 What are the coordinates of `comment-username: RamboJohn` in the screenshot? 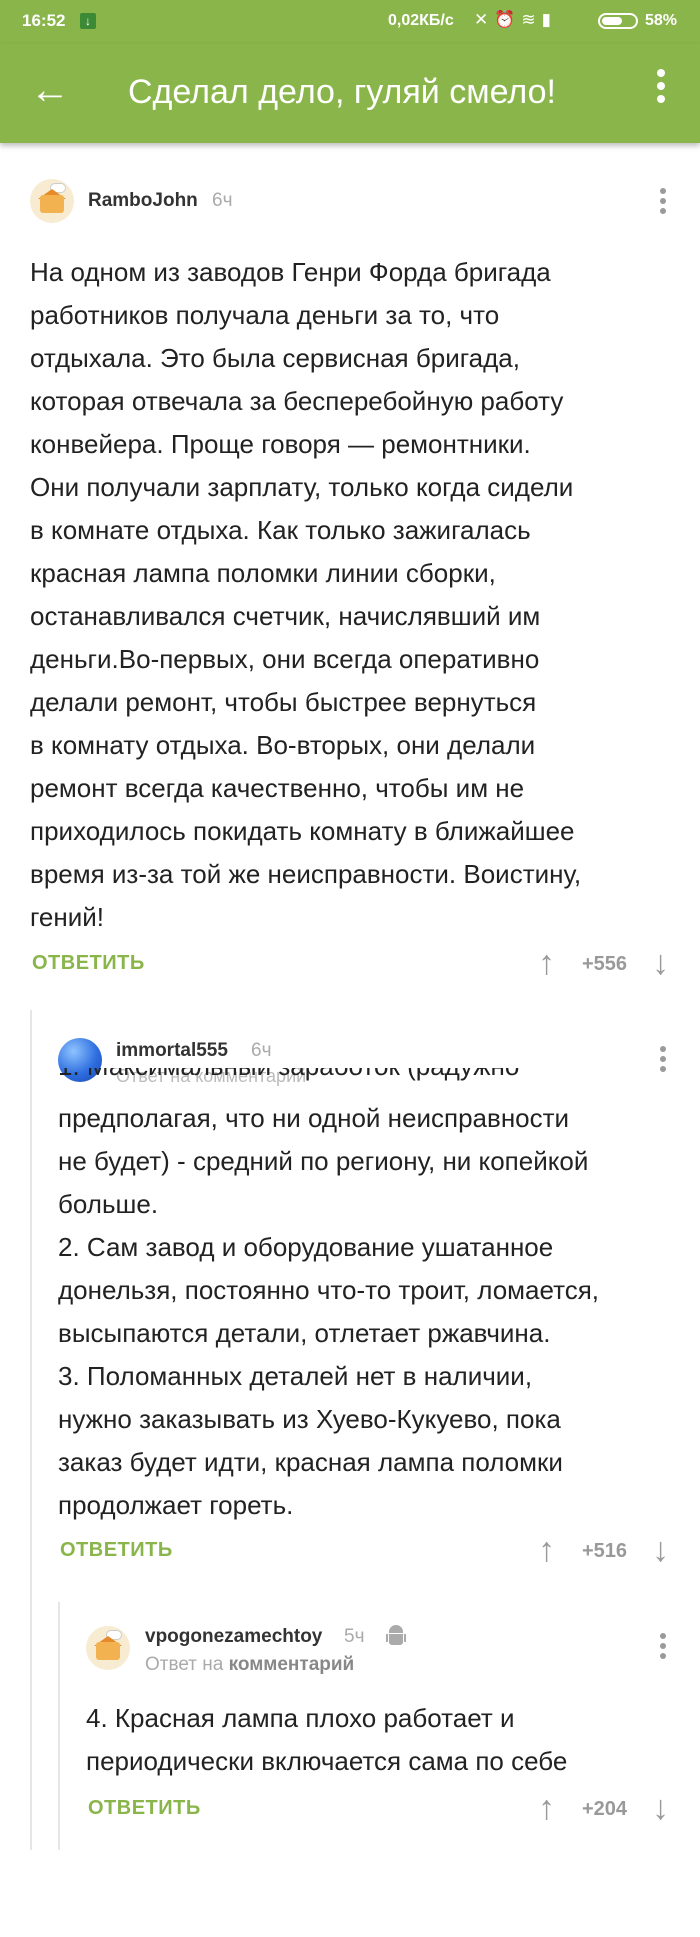 It's located at (143, 201).